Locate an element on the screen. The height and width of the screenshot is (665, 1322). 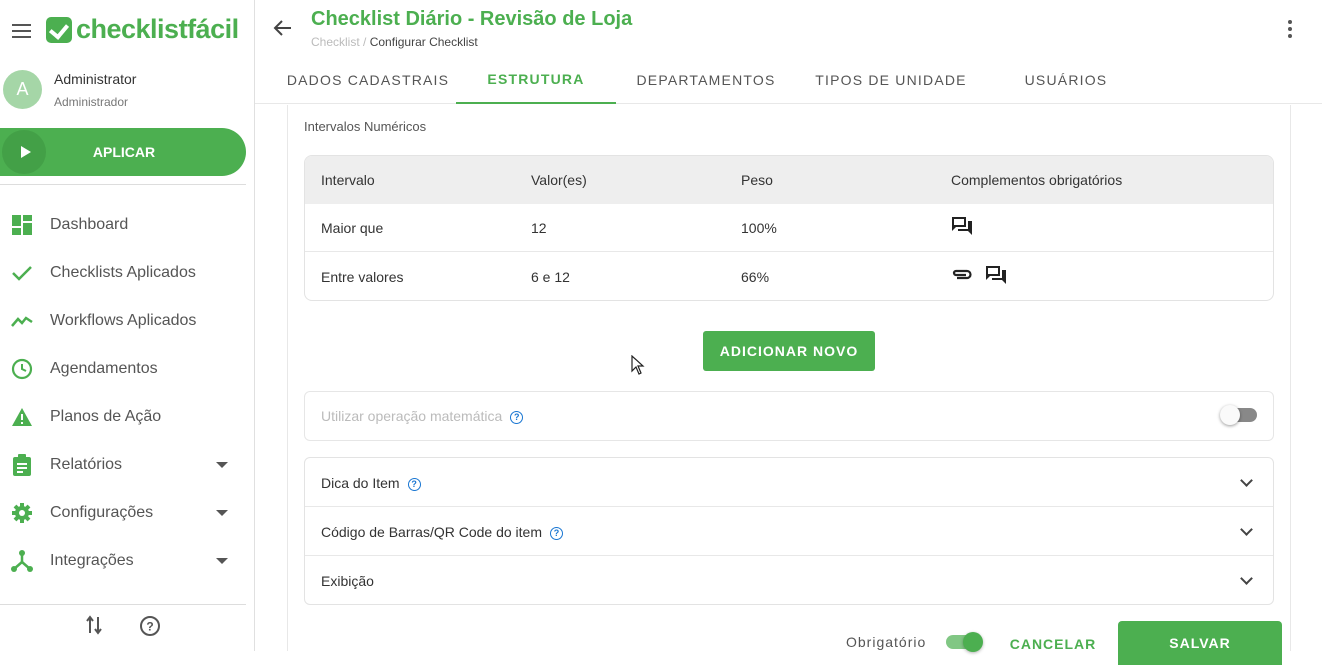
required-label: Obrigatório is located at coordinates (886, 642).